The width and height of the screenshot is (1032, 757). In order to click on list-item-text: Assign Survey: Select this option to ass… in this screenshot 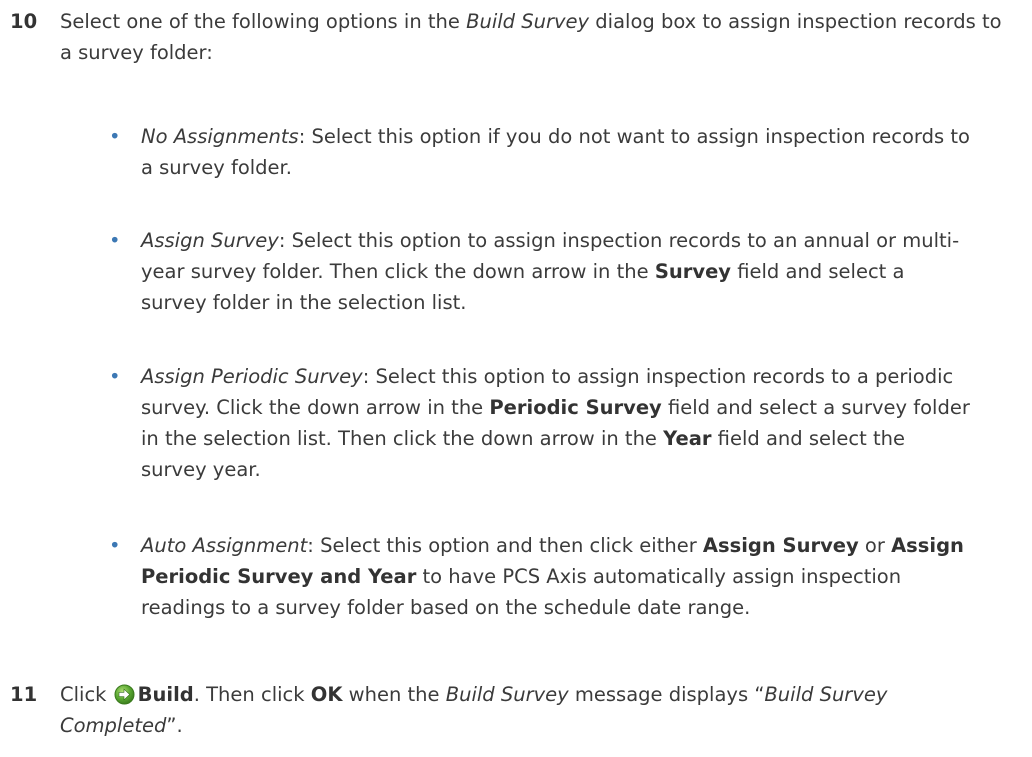, I will do `click(556, 271)`.